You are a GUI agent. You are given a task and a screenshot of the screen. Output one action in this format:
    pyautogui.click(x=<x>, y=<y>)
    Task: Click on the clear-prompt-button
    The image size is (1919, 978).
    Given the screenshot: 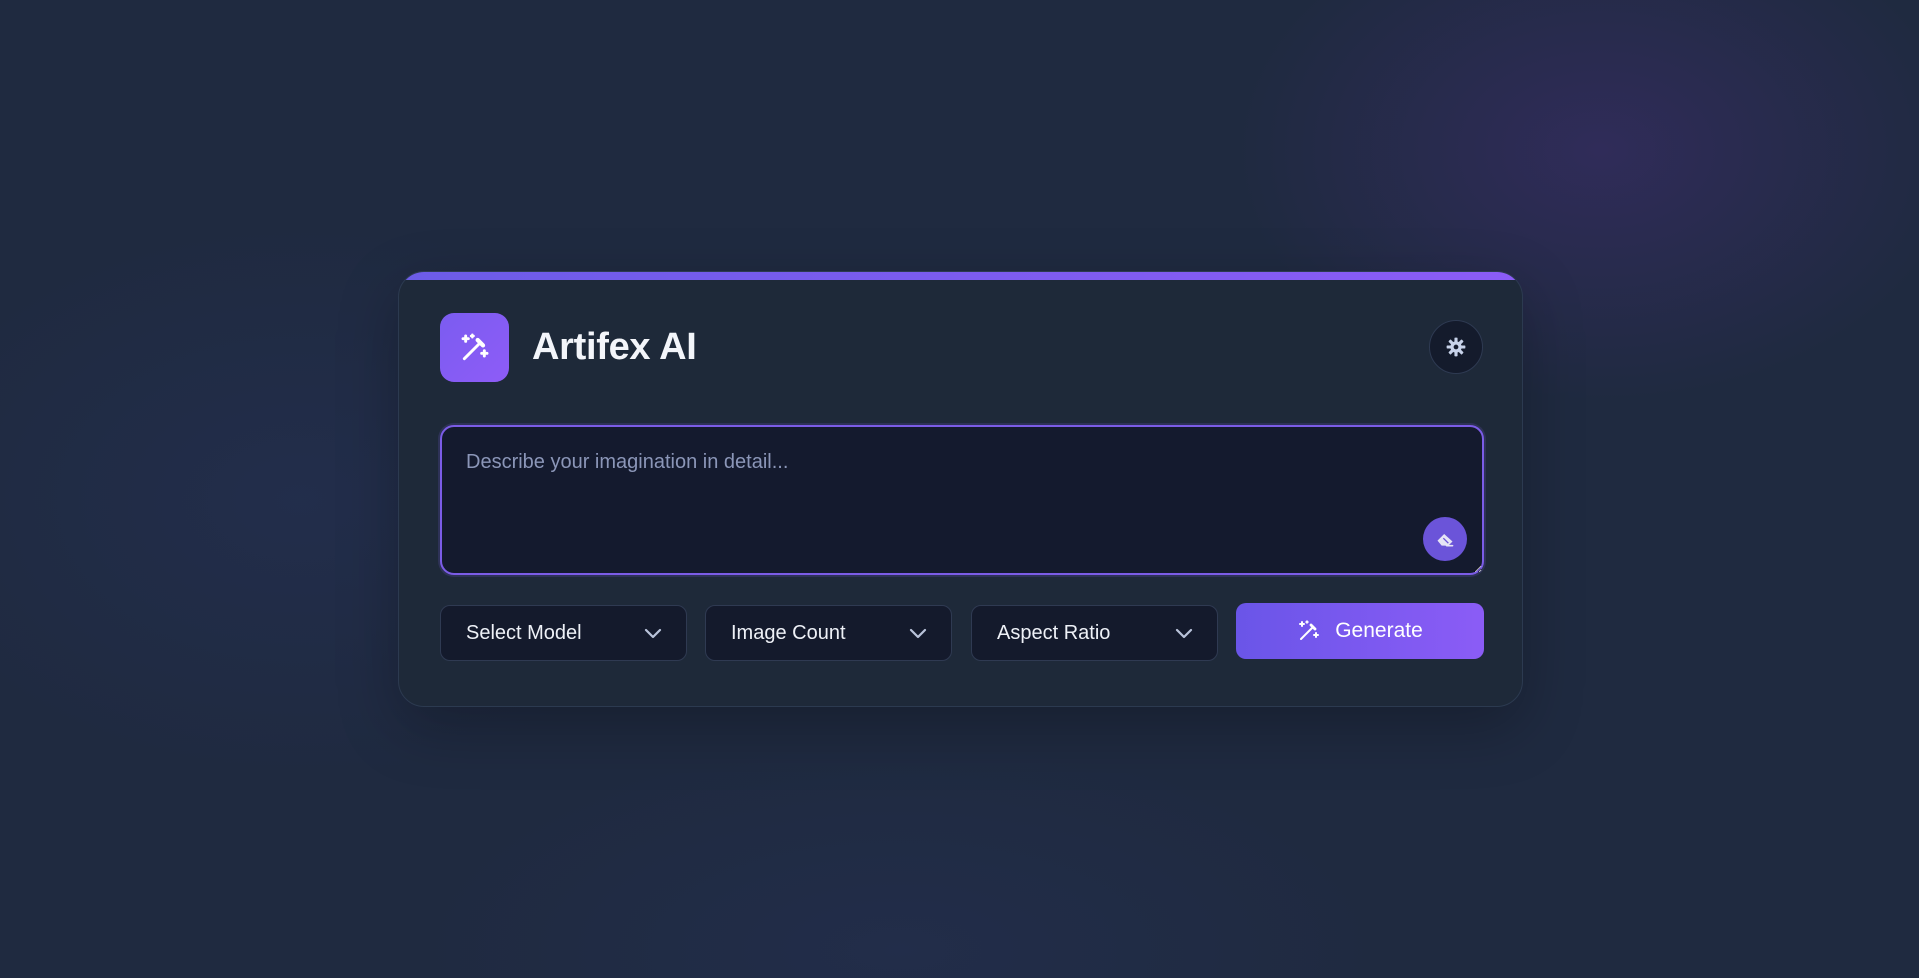 What is the action you would take?
    pyautogui.click(x=1445, y=539)
    